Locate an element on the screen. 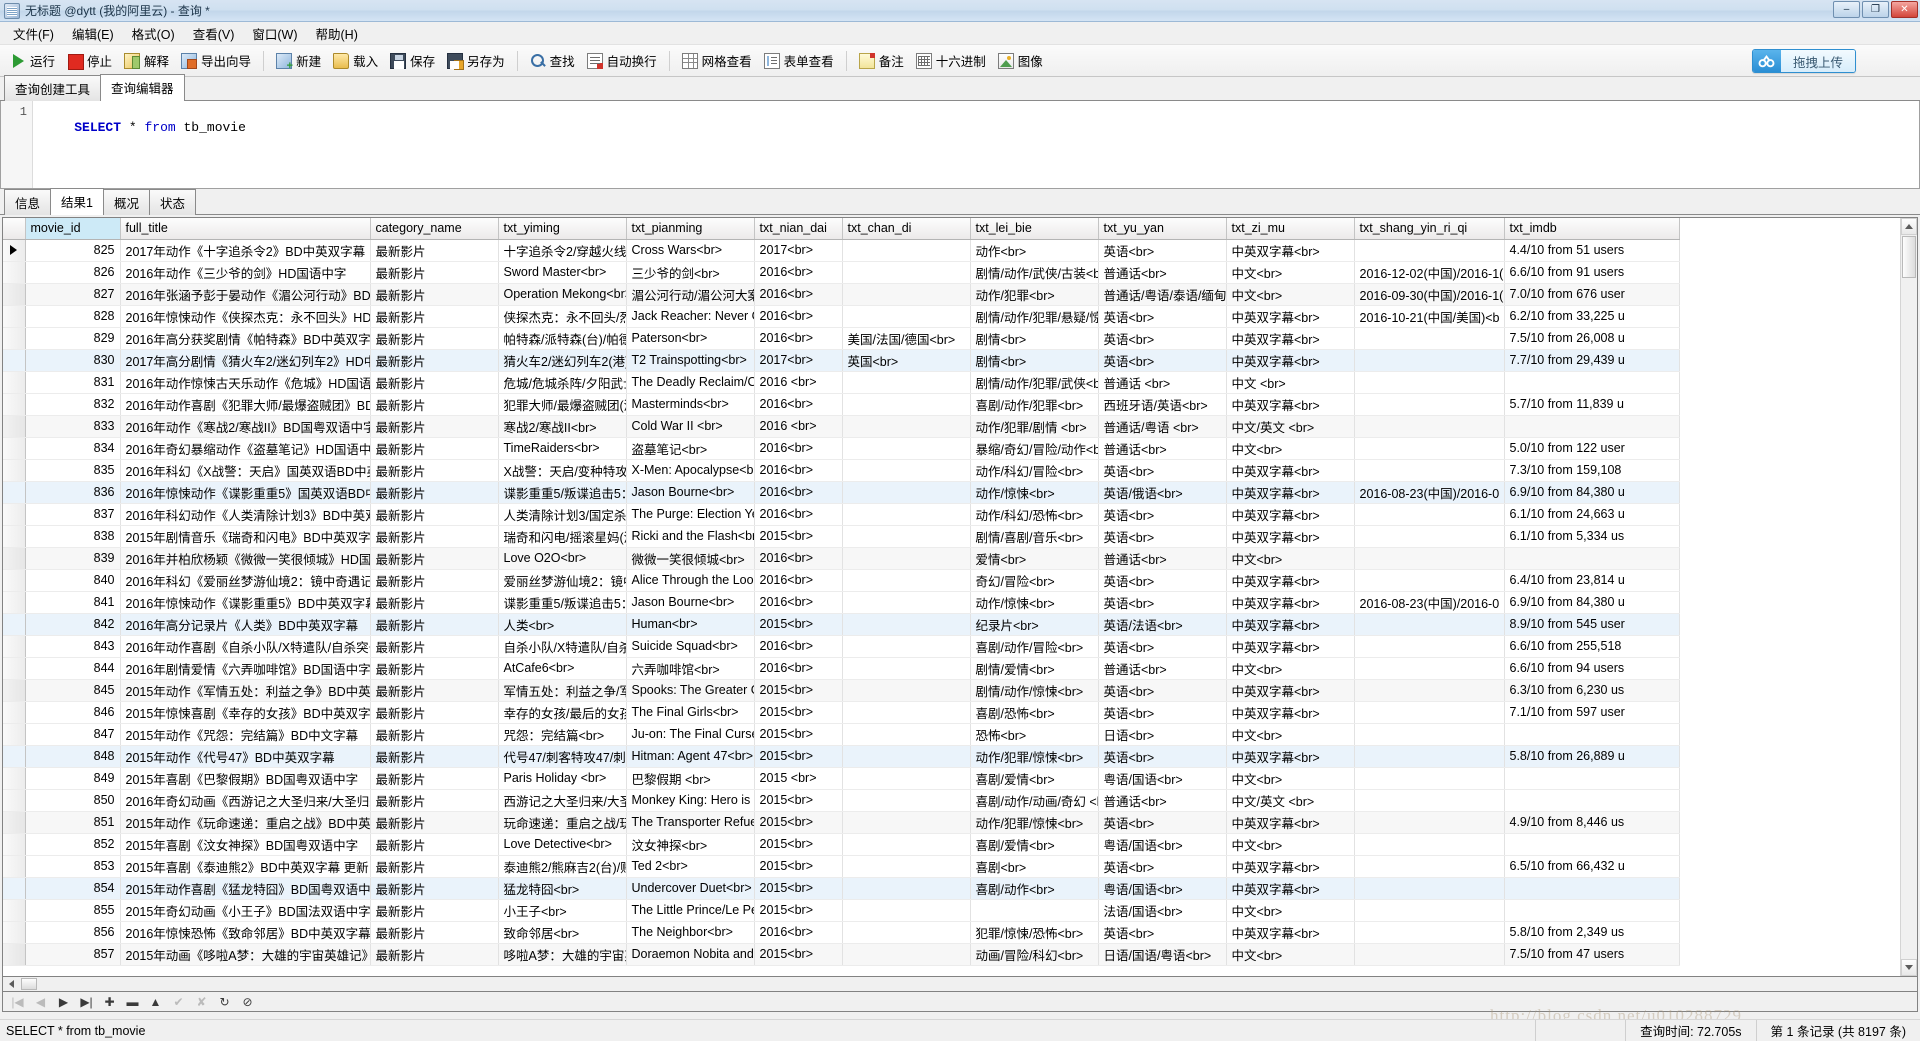 The height and width of the screenshot is (1041, 1920). cell-txt_yiming: 小王子<br> is located at coordinates (562, 910).